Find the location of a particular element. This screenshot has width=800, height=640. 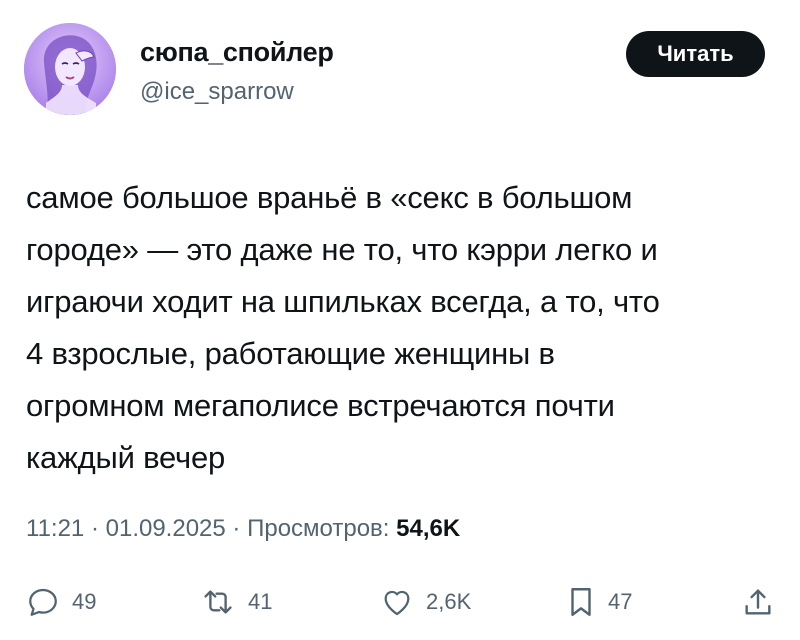

tweet-date: 01.09.2025 is located at coordinates (166, 528).